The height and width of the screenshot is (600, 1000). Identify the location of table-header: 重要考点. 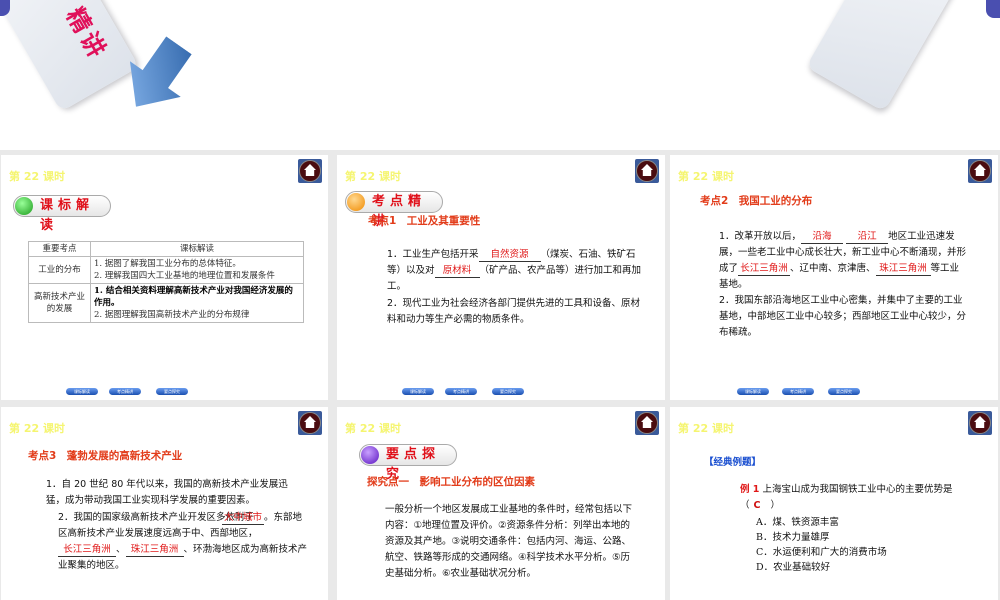
(59, 249).